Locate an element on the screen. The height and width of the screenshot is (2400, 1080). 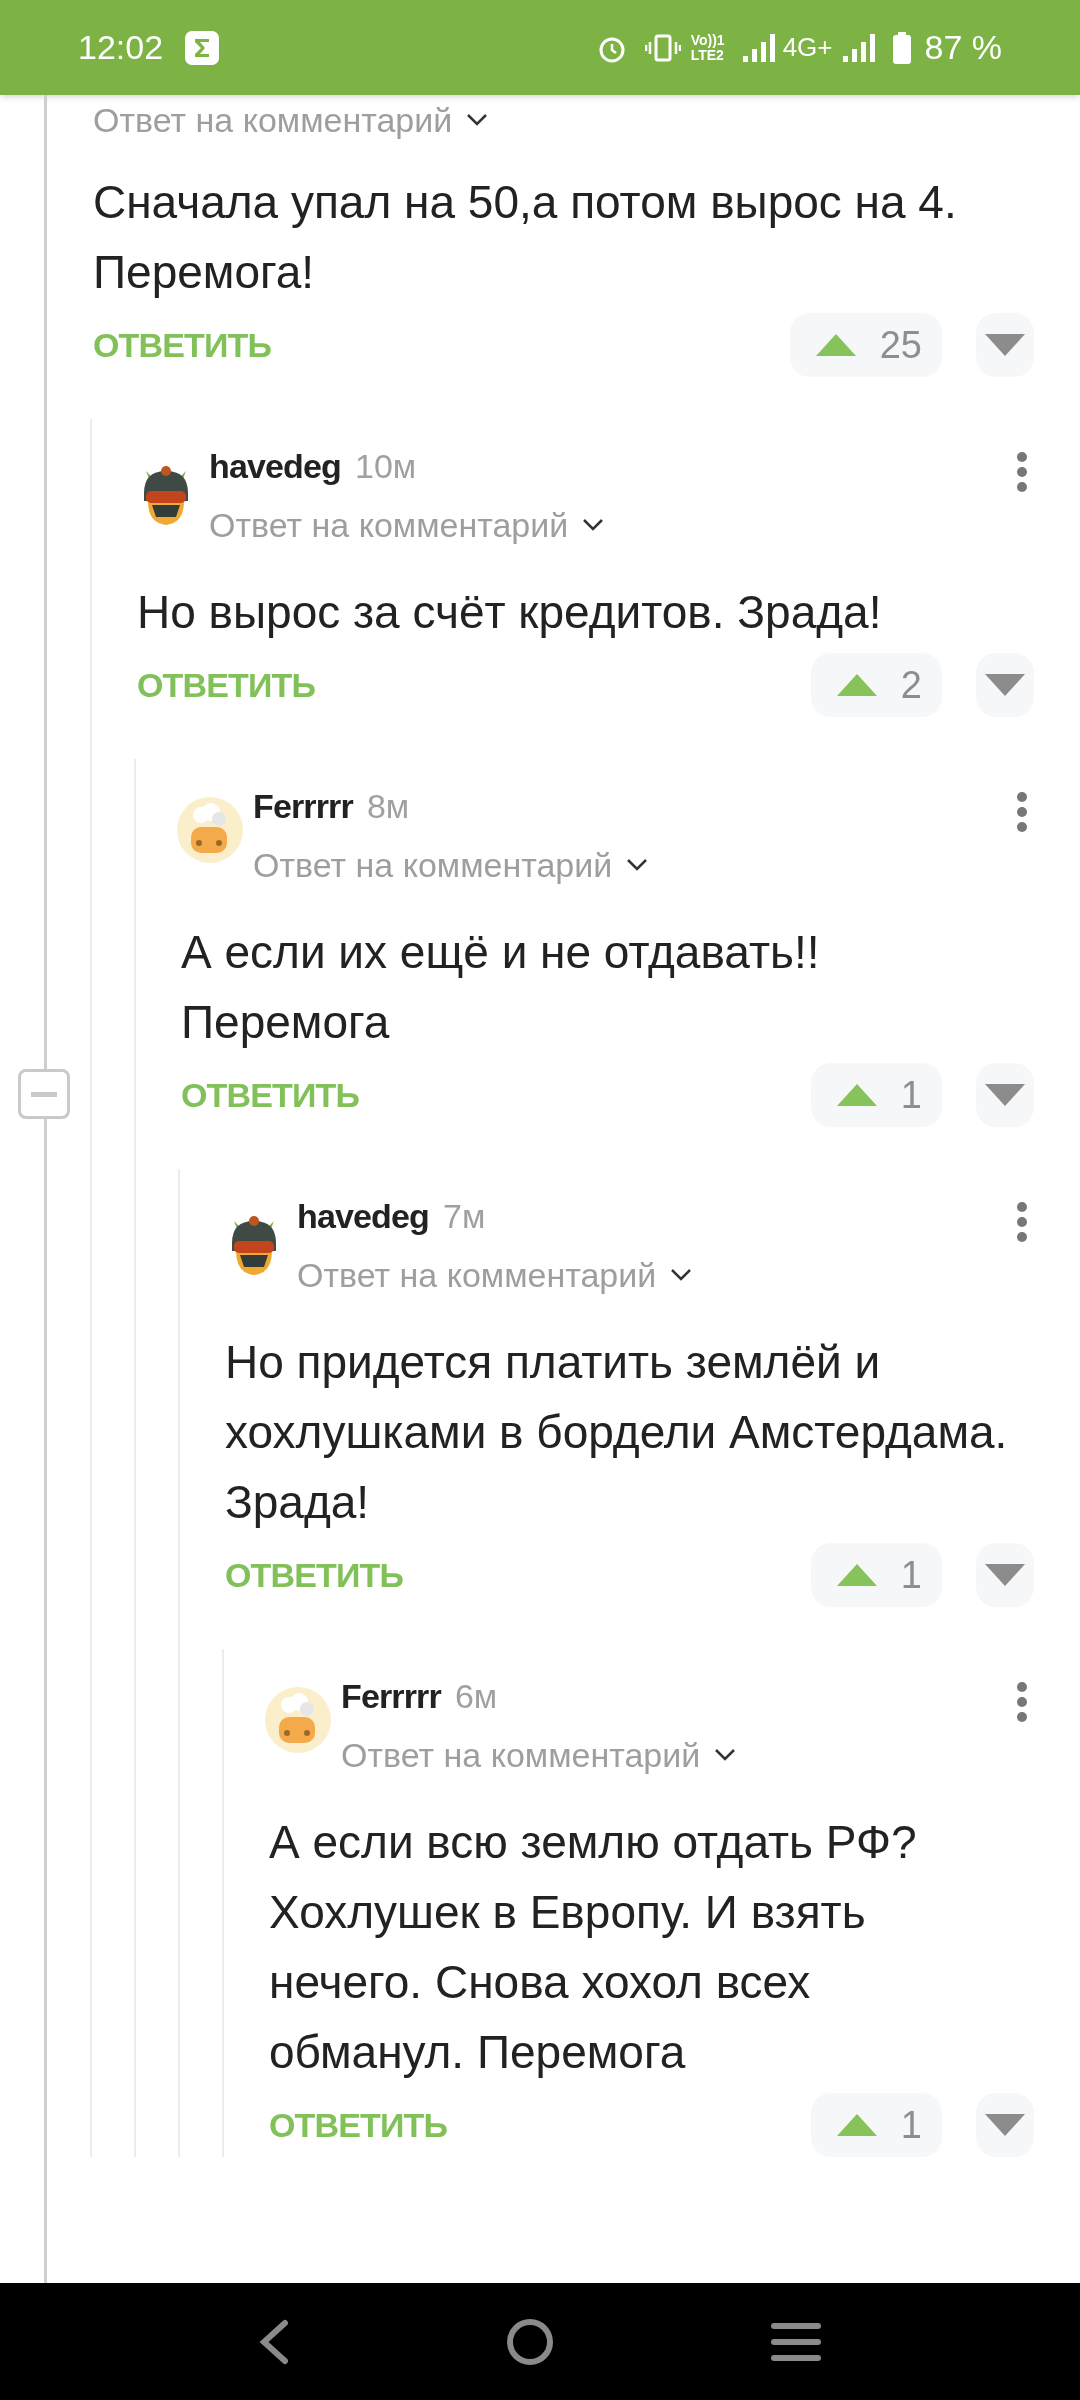
minus-icon is located at coordinates (44, 1094).